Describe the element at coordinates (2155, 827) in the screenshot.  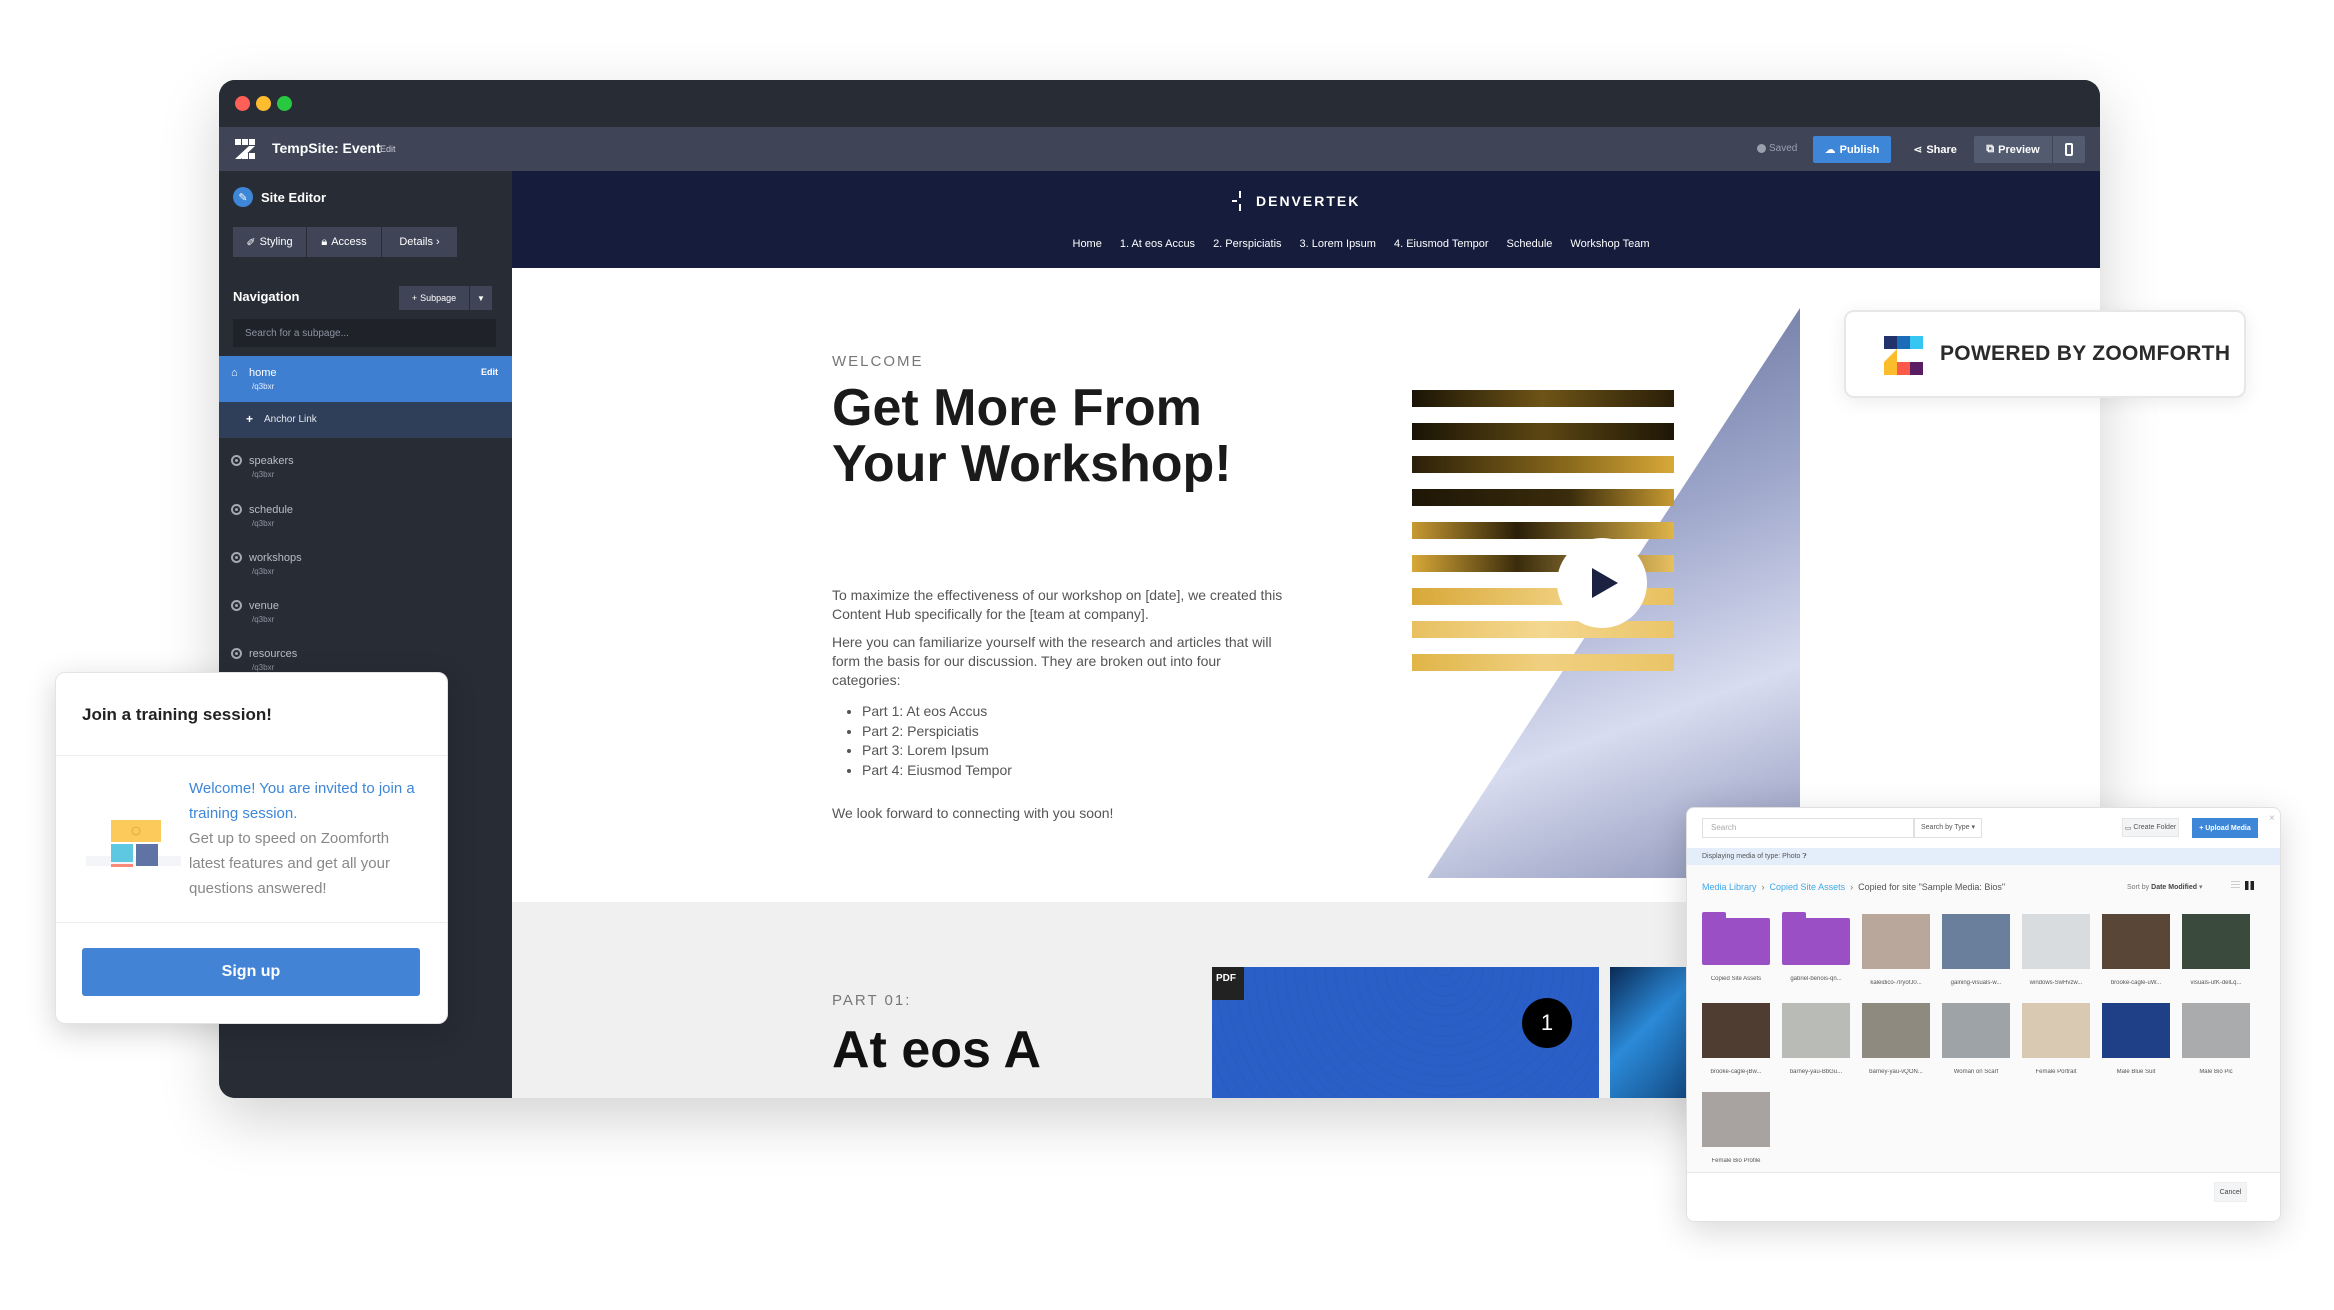
I see `create-folder-label: Create Folder` at that location.